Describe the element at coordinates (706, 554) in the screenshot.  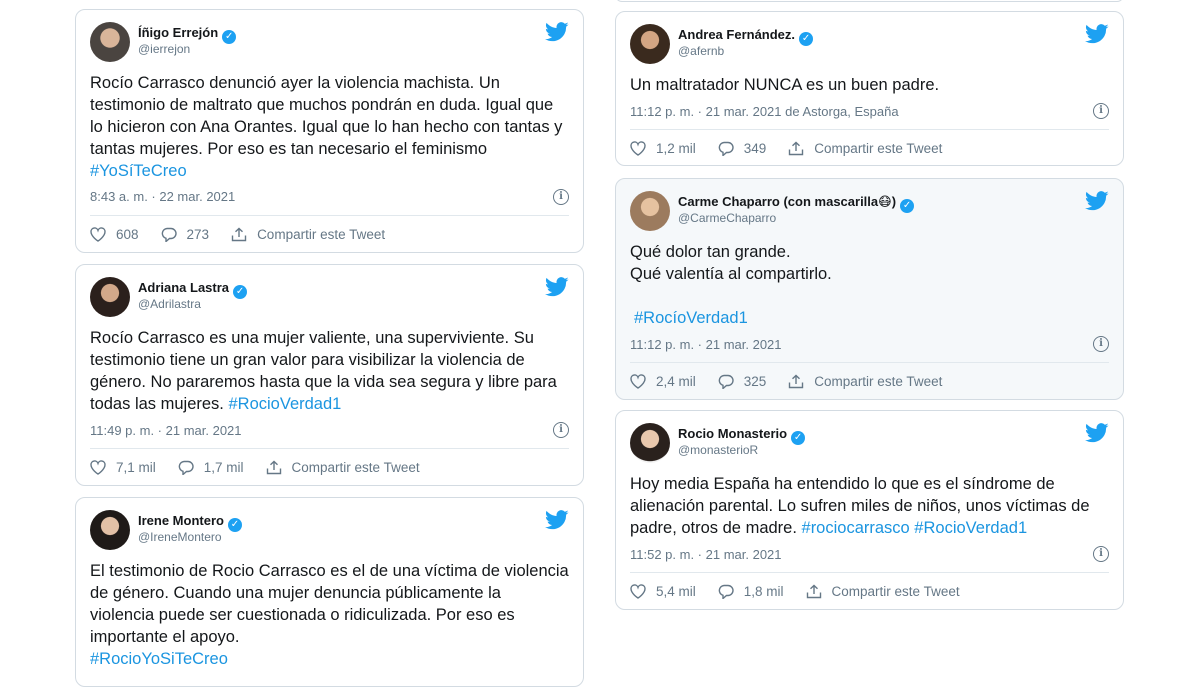
I see `tweet-timestamp: 11:52 p. m. · 21 mar. 2021` at that location.